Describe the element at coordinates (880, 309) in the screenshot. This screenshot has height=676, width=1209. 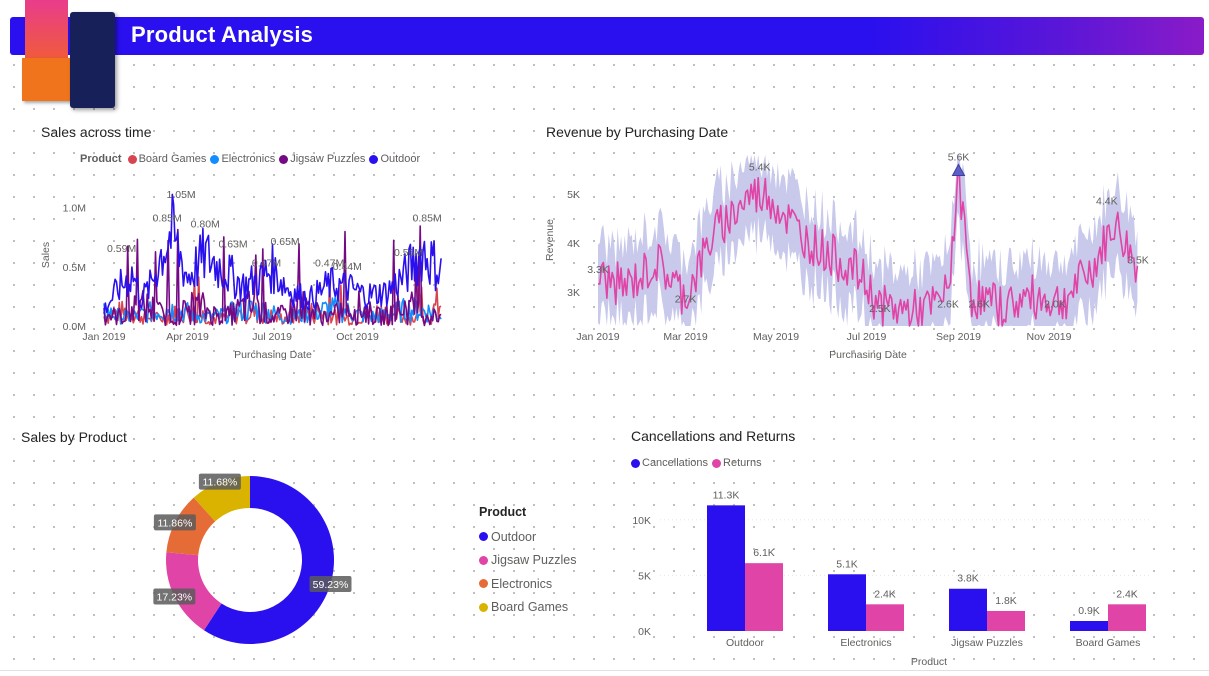
I see `revenue-data-label: 2.5K` at that location.